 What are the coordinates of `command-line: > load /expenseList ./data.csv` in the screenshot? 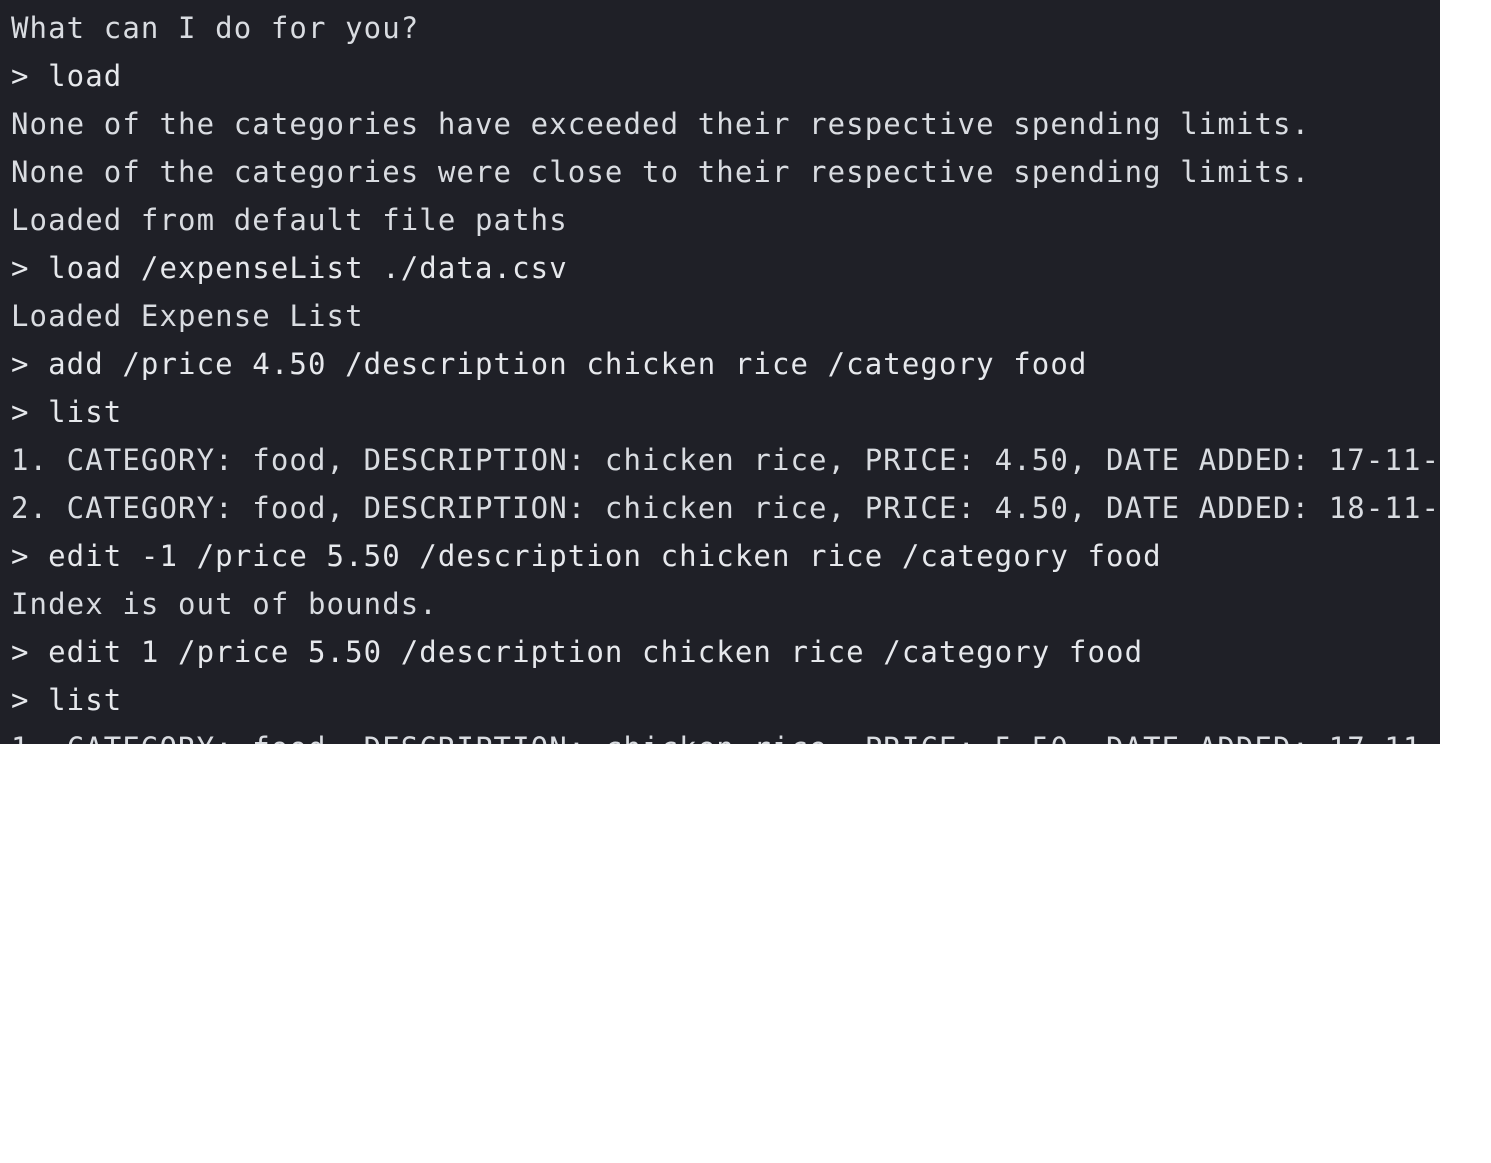 It's located at (289, 268).